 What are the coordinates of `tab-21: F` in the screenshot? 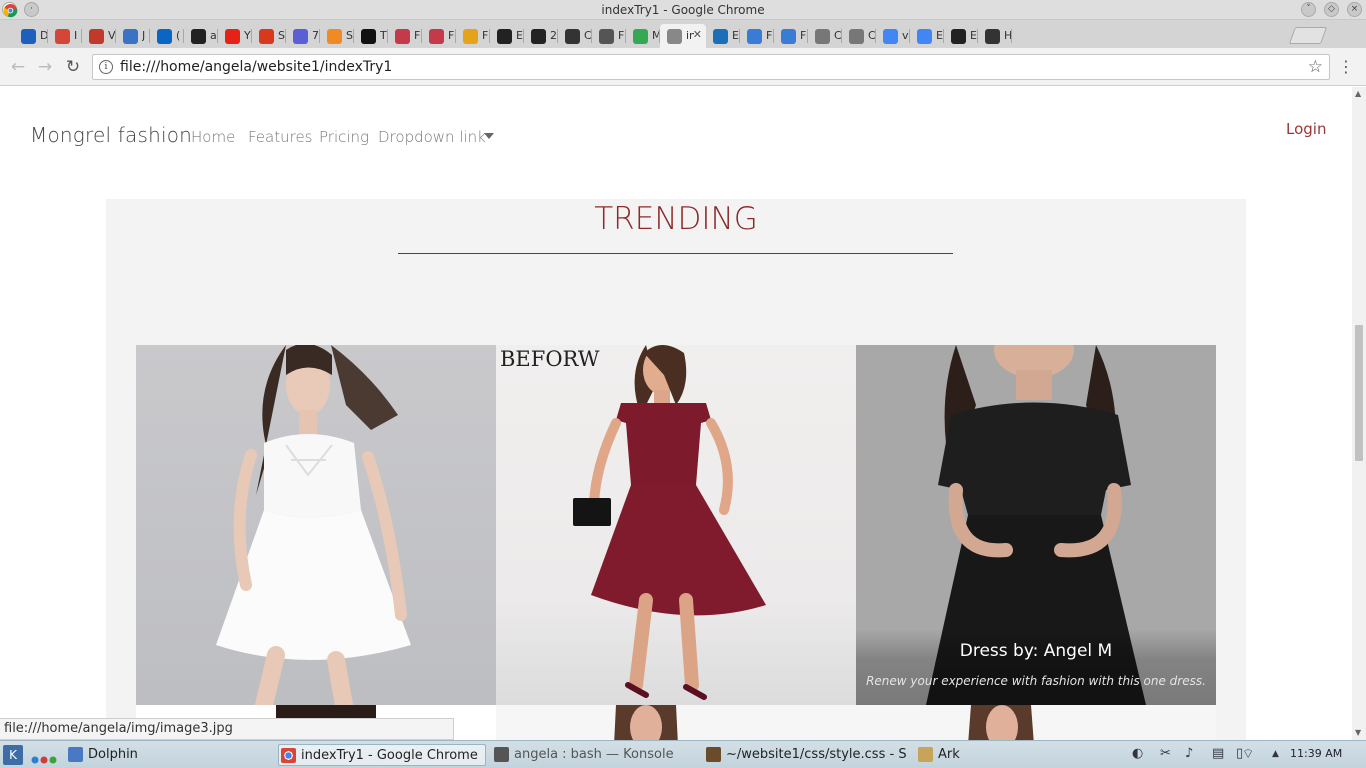 It's located at (757, 36).